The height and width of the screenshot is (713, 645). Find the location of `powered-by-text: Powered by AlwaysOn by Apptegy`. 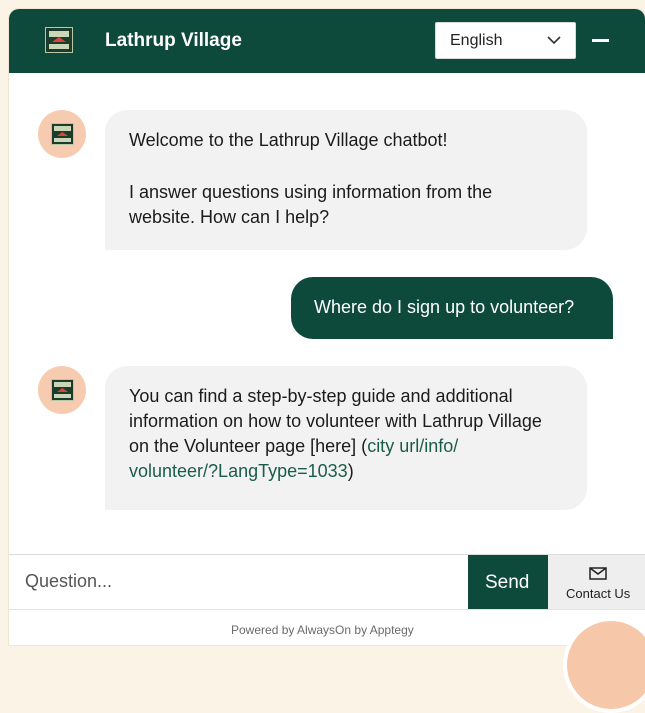

powered-by-text: Powered by AlwaysOn by Apptegy is located at coordinates (322, 630).